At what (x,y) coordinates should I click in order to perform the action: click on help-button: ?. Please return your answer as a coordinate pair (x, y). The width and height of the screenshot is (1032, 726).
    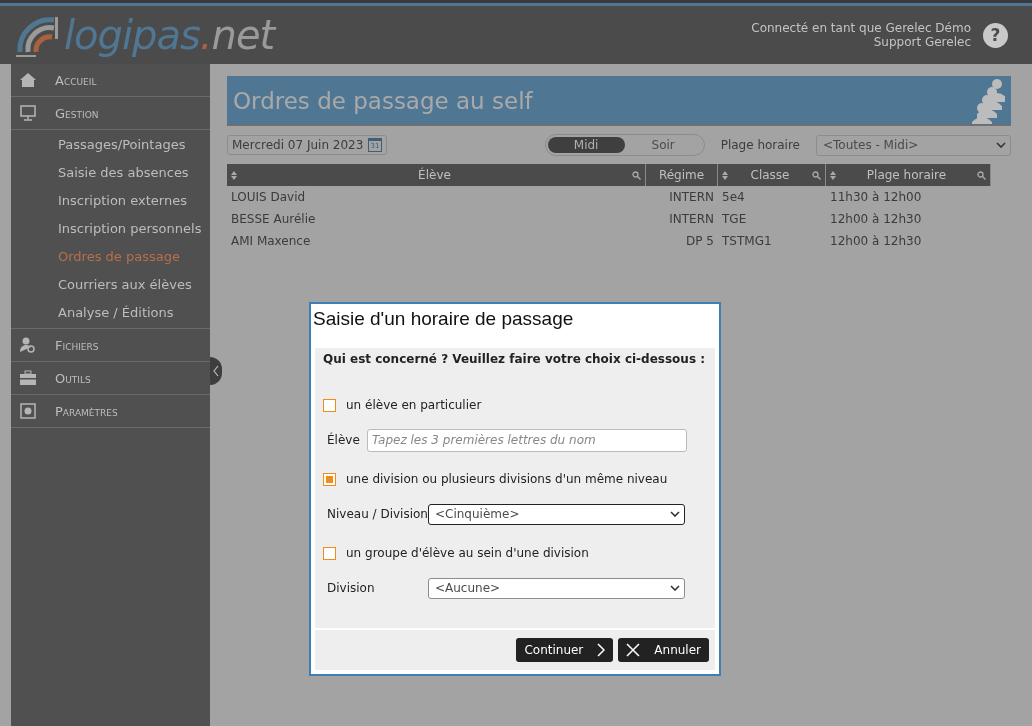
    Looking at the image, I should click on (995, 35).